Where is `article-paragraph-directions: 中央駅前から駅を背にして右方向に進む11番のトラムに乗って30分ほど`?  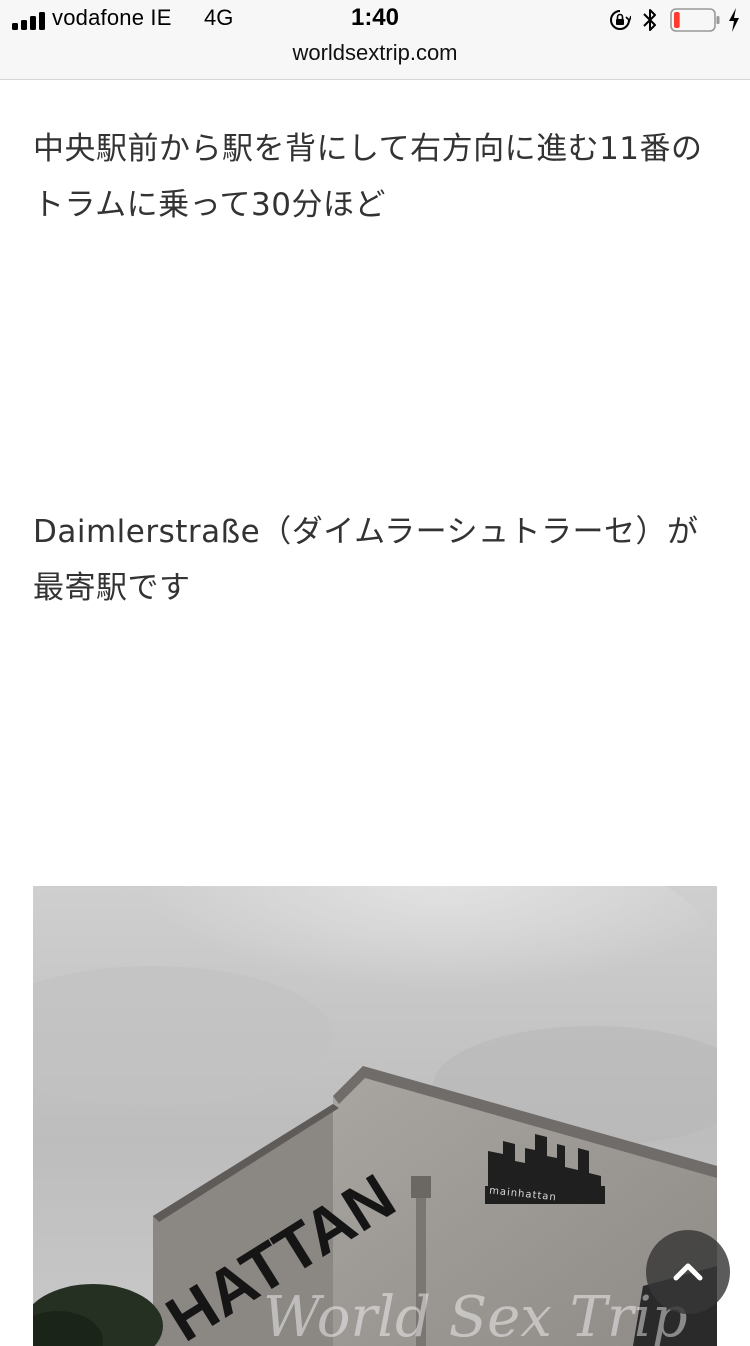 article-paragraph-directions: 中央駅前から駅を背にして右方向に進む11番のトラムに乗って30分ほど is located at coordinates (368, 177).